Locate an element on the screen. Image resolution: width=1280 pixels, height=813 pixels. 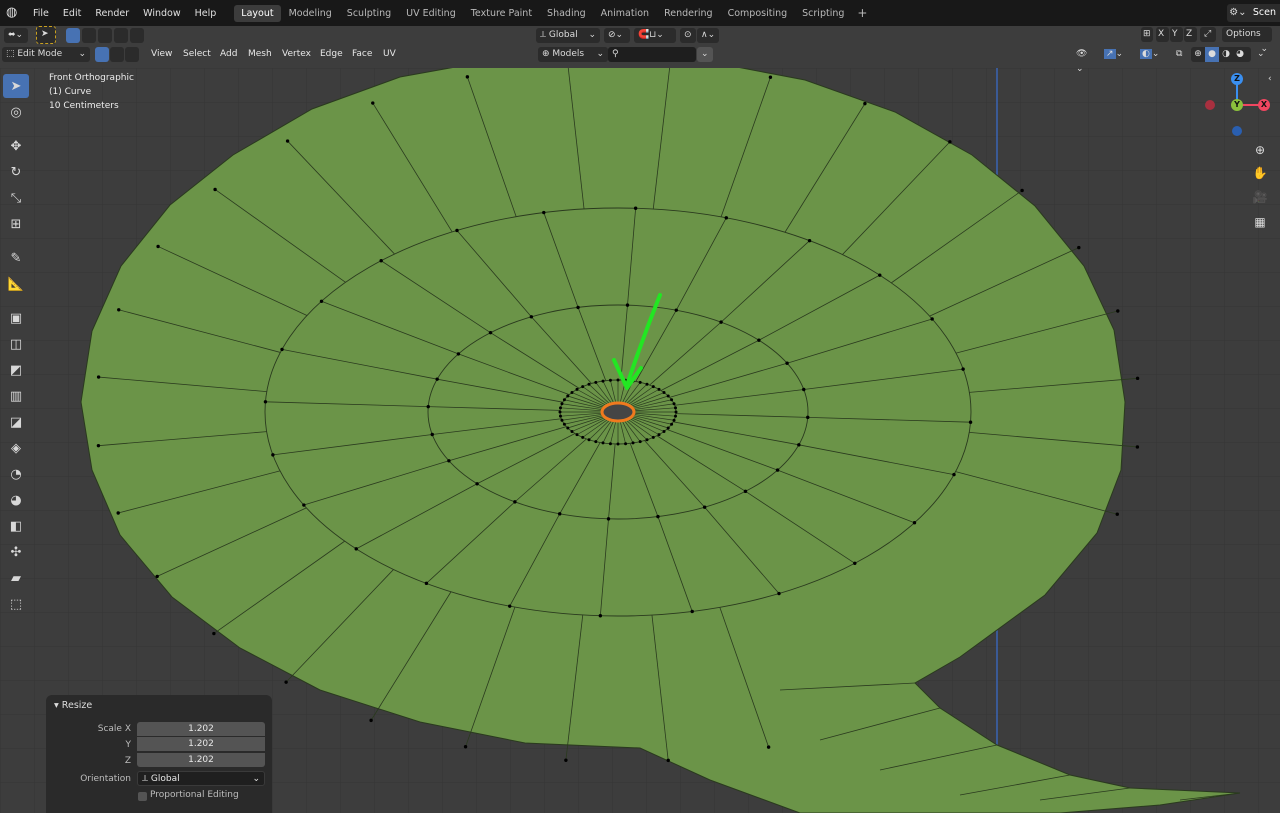
xray-toggle-icon: ⧉ is located at coordinates (1180, 54).